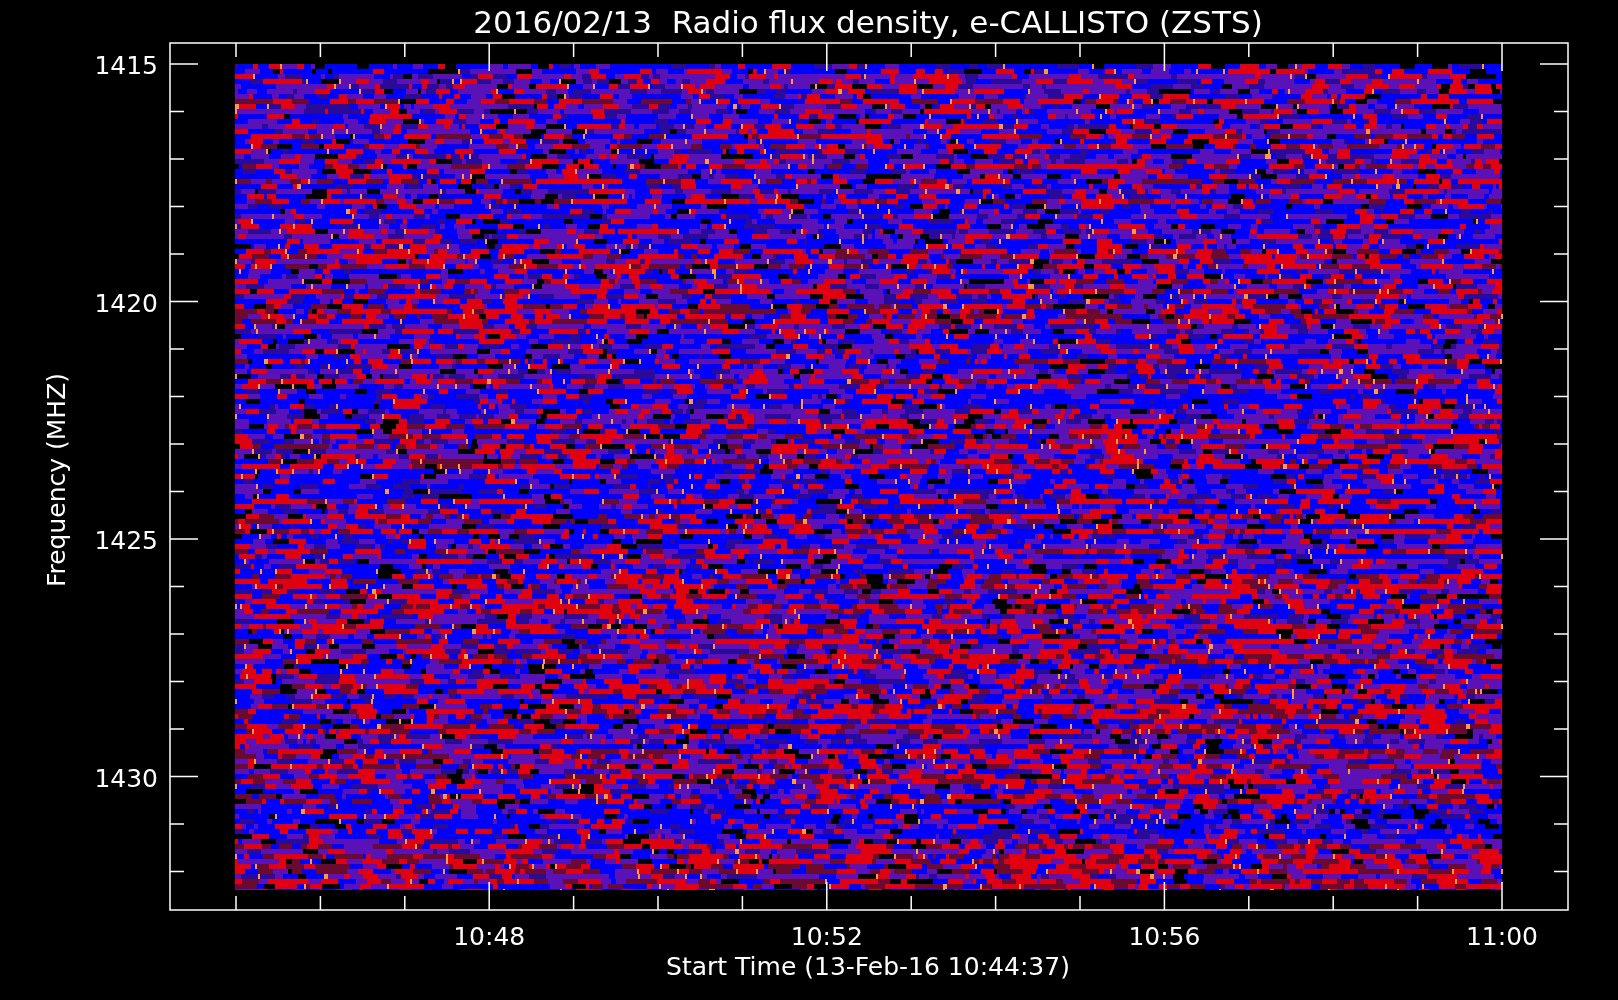  Describe the element at coordinates (56, 480) in the screenshot. I see `y-axis-label: Frequency (MHZ)` at that location.